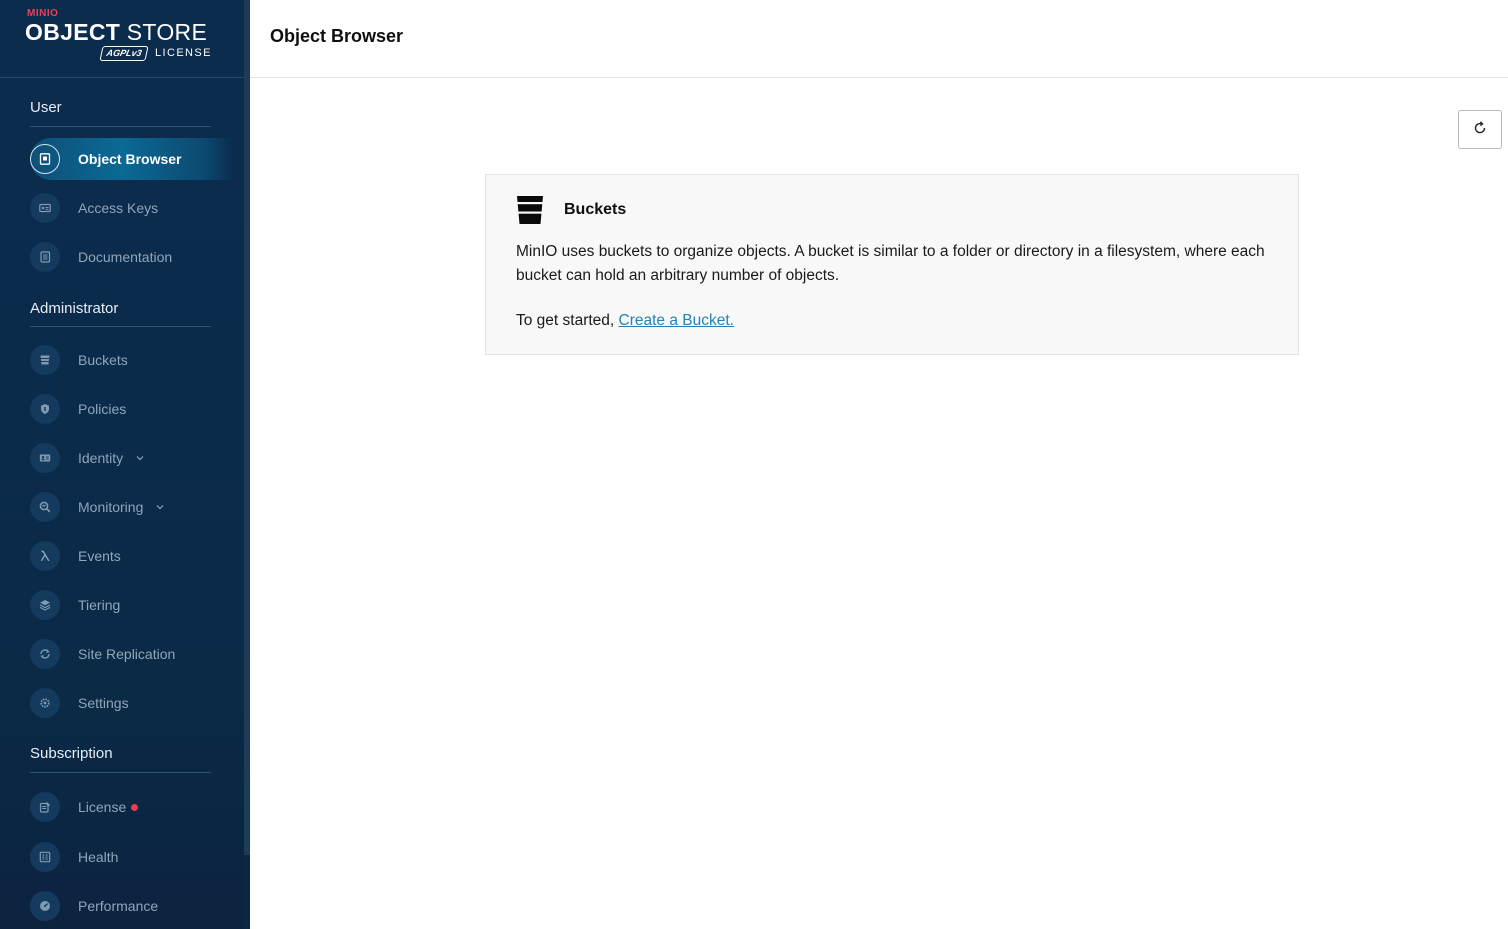 The image size is (1508, 929). I want to click on sidebar-item-monitoring: Monitoring, so click(132, 507).